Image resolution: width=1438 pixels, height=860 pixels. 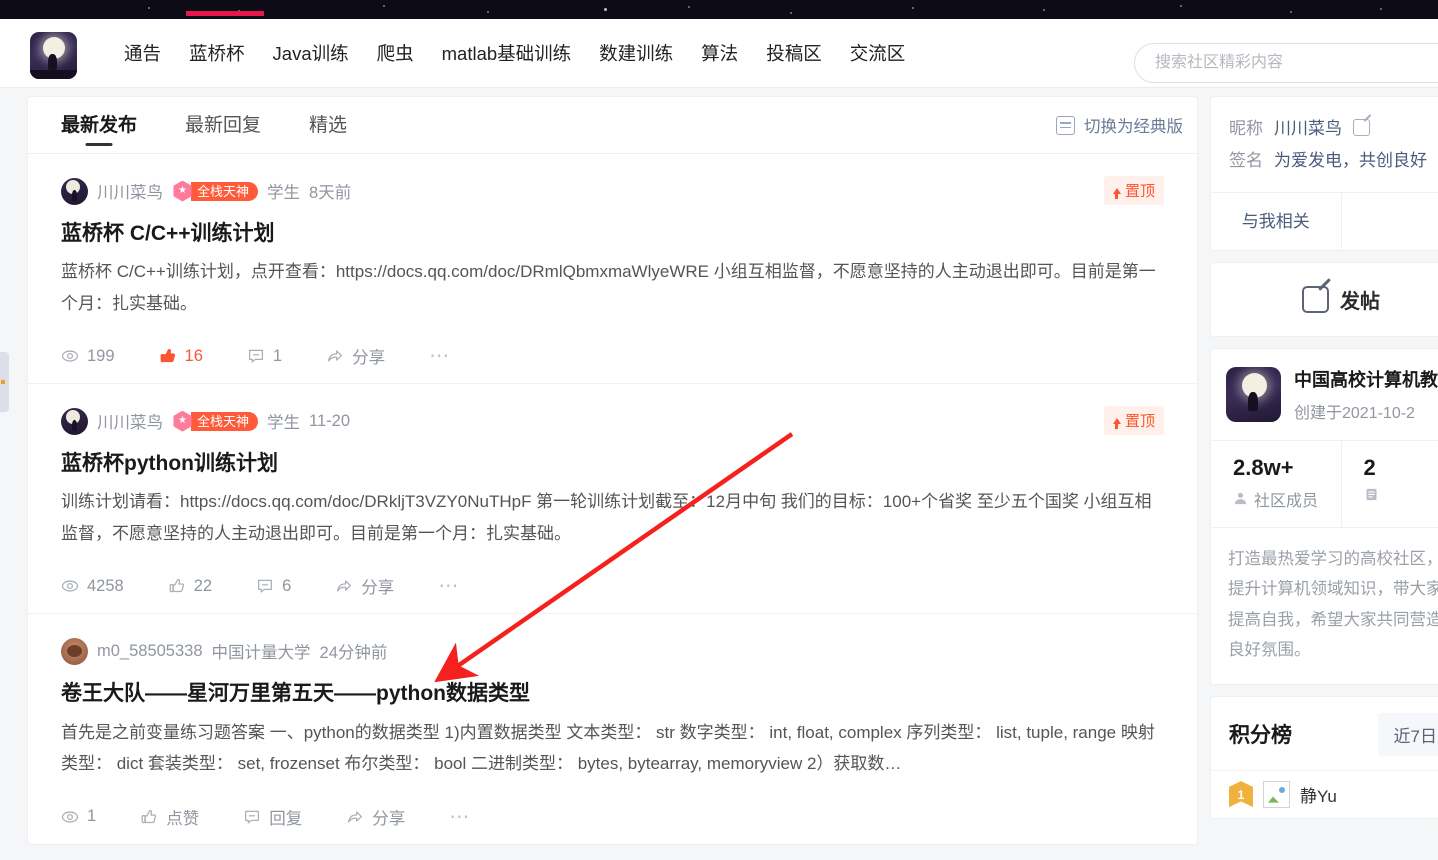 I want to click on ranking-row: 1 静Yu, so click(x=1324, y=793).